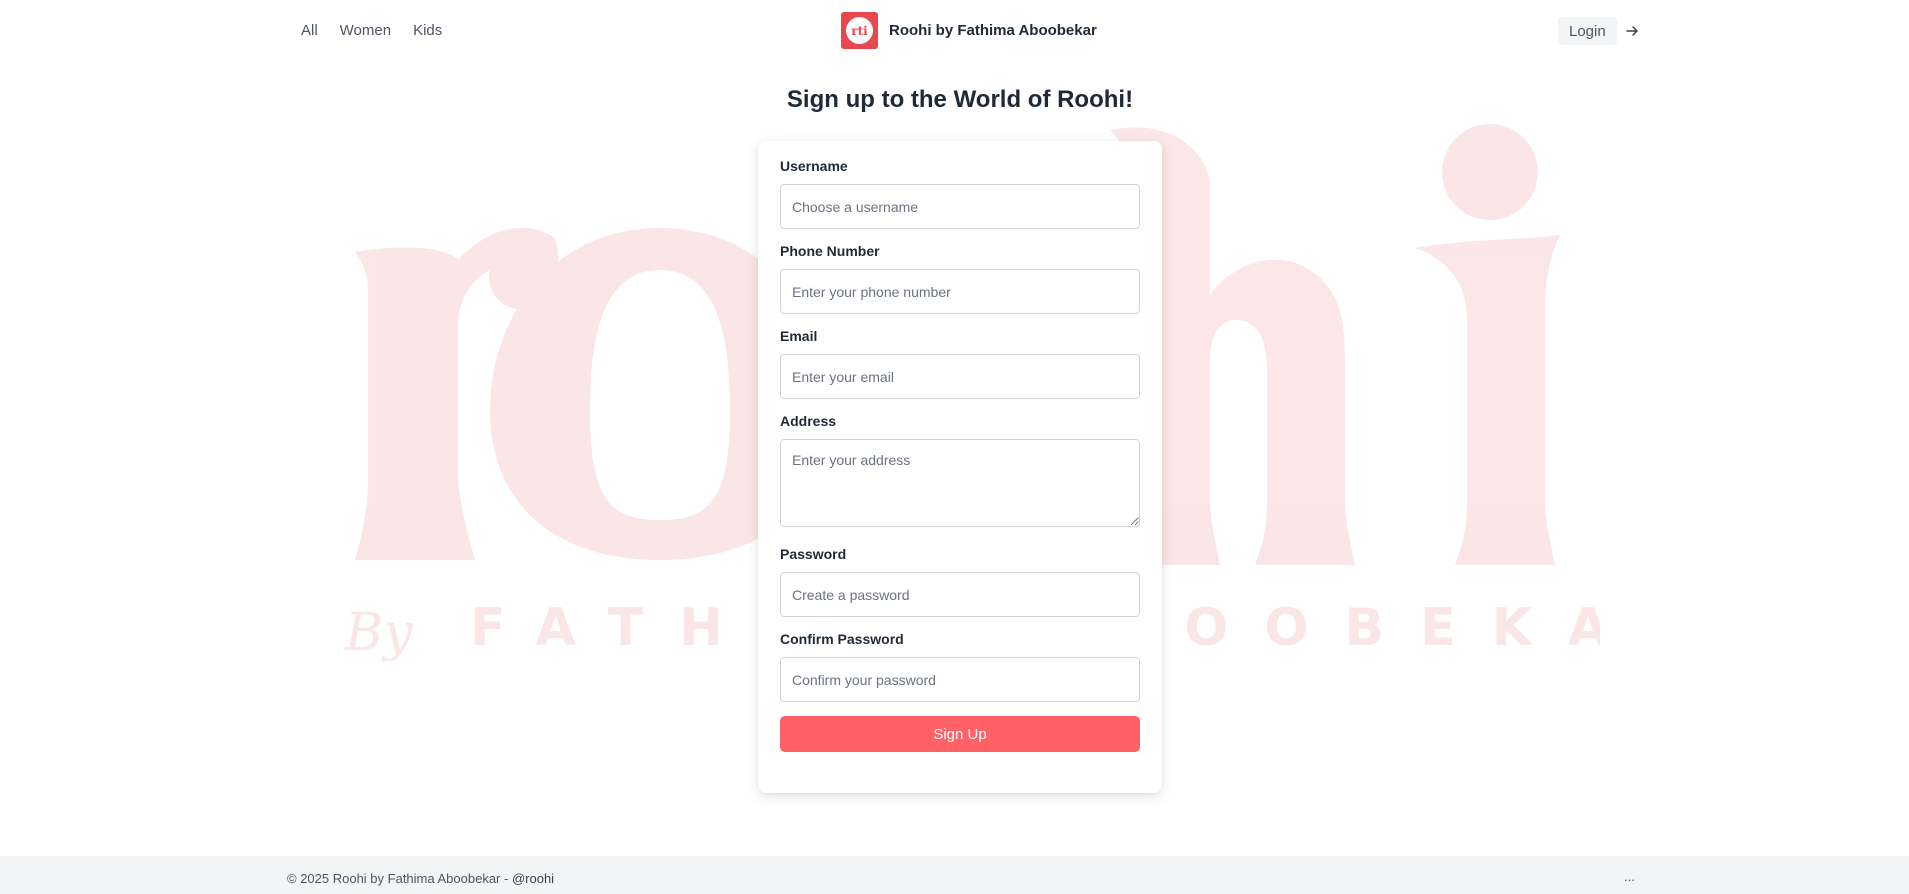 Image resolution: width=1909 pixels, height=894 pixels. I want to click on sign-up-button: Sign Up, so click(960, 734).